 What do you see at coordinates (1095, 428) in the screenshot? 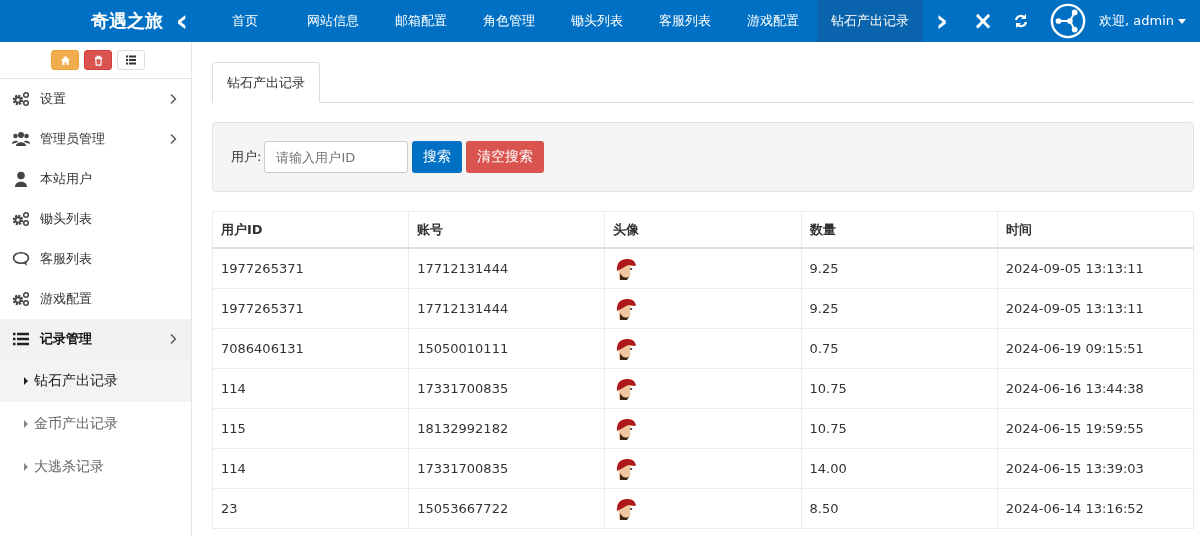
I see `table-cell: 2024-06-15 19:59:55` at bounding box center [1095, 428].